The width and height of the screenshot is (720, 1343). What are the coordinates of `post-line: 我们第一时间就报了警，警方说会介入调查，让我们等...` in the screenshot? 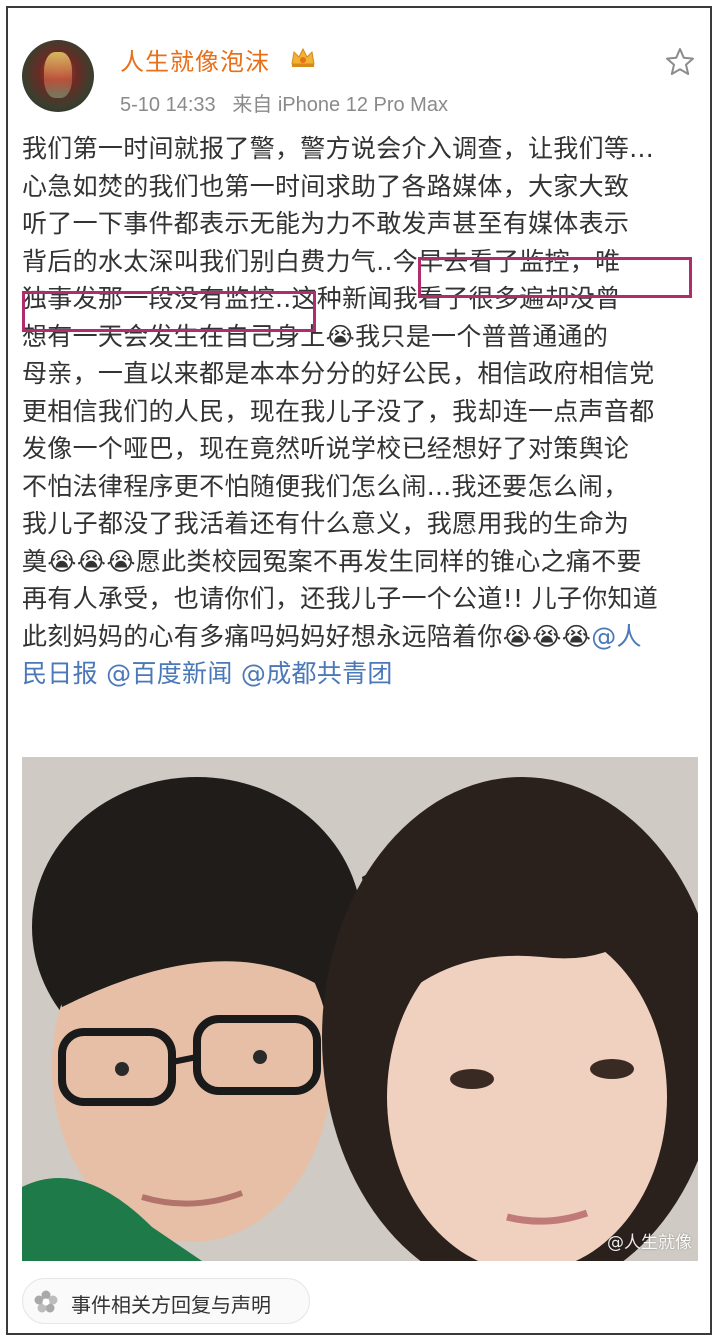 It's located at (338, 148).